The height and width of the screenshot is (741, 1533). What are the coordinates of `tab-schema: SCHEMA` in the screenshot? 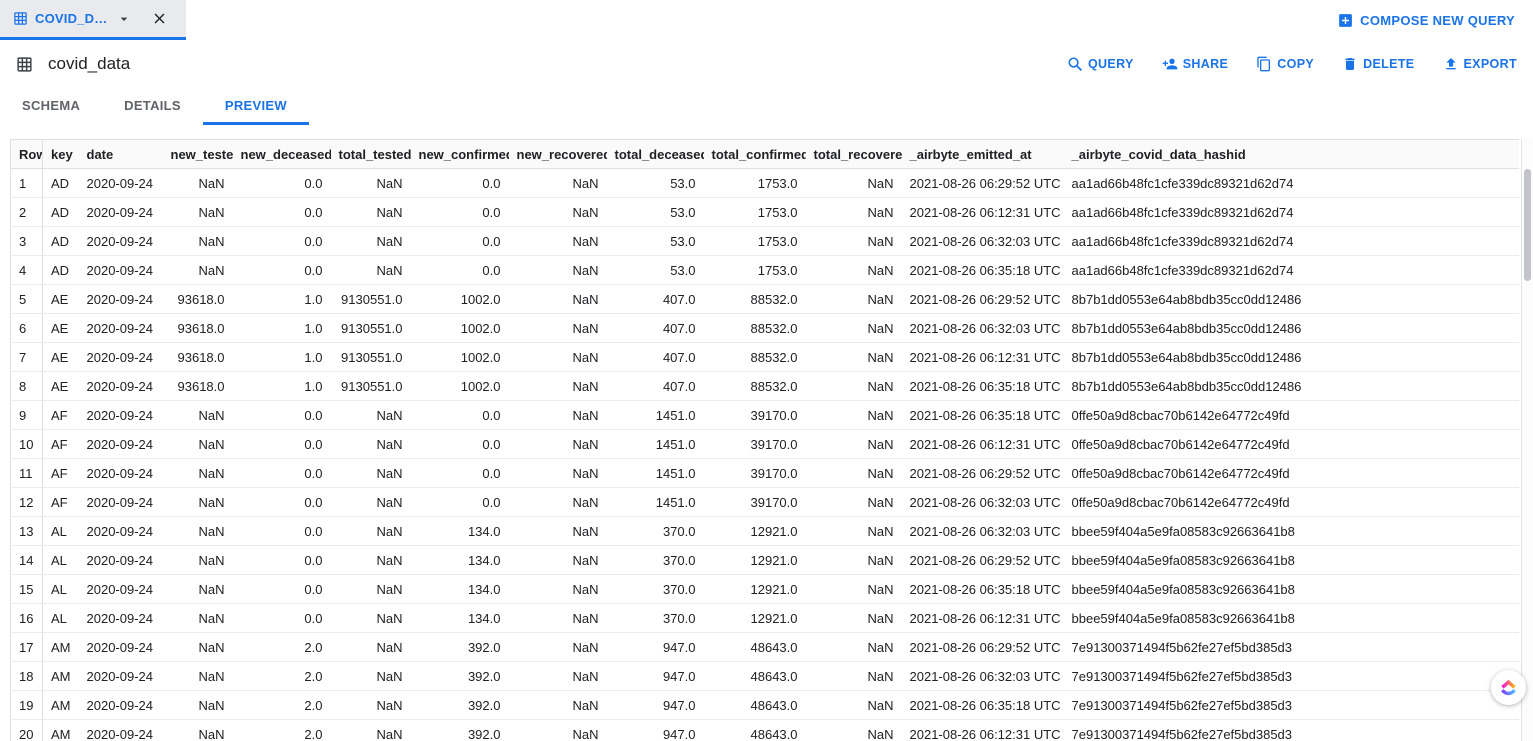 It's located at (51, 106).